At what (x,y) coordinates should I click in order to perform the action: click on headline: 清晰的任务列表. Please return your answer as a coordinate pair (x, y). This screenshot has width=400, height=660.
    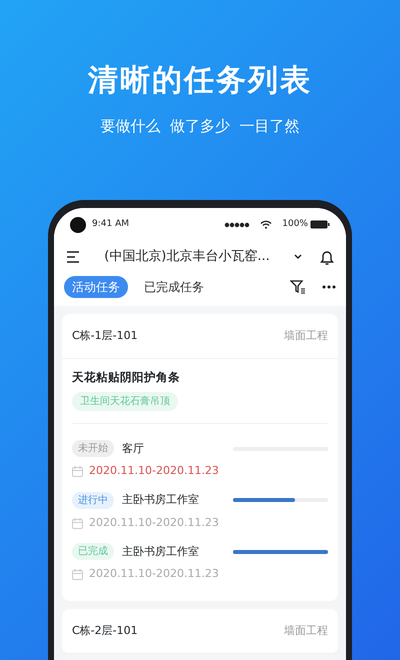
    Looking at the image, I should click on (200, 81).